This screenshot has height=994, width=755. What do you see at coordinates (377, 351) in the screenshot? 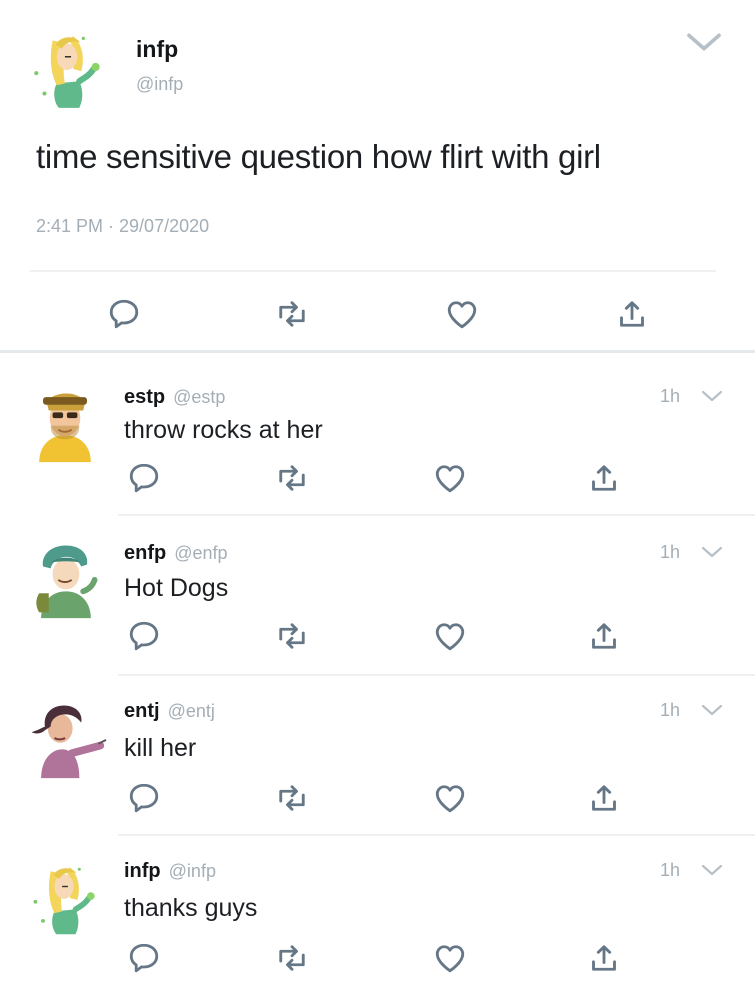
I see `thread-divider` at bounding box center [377, 351].